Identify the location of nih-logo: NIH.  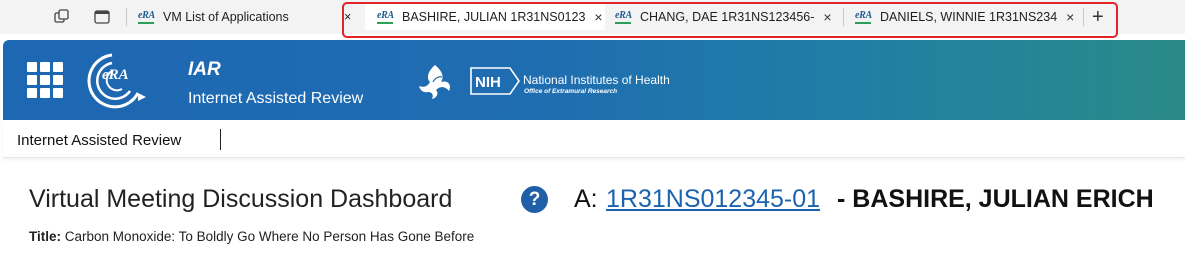
(495, 81).